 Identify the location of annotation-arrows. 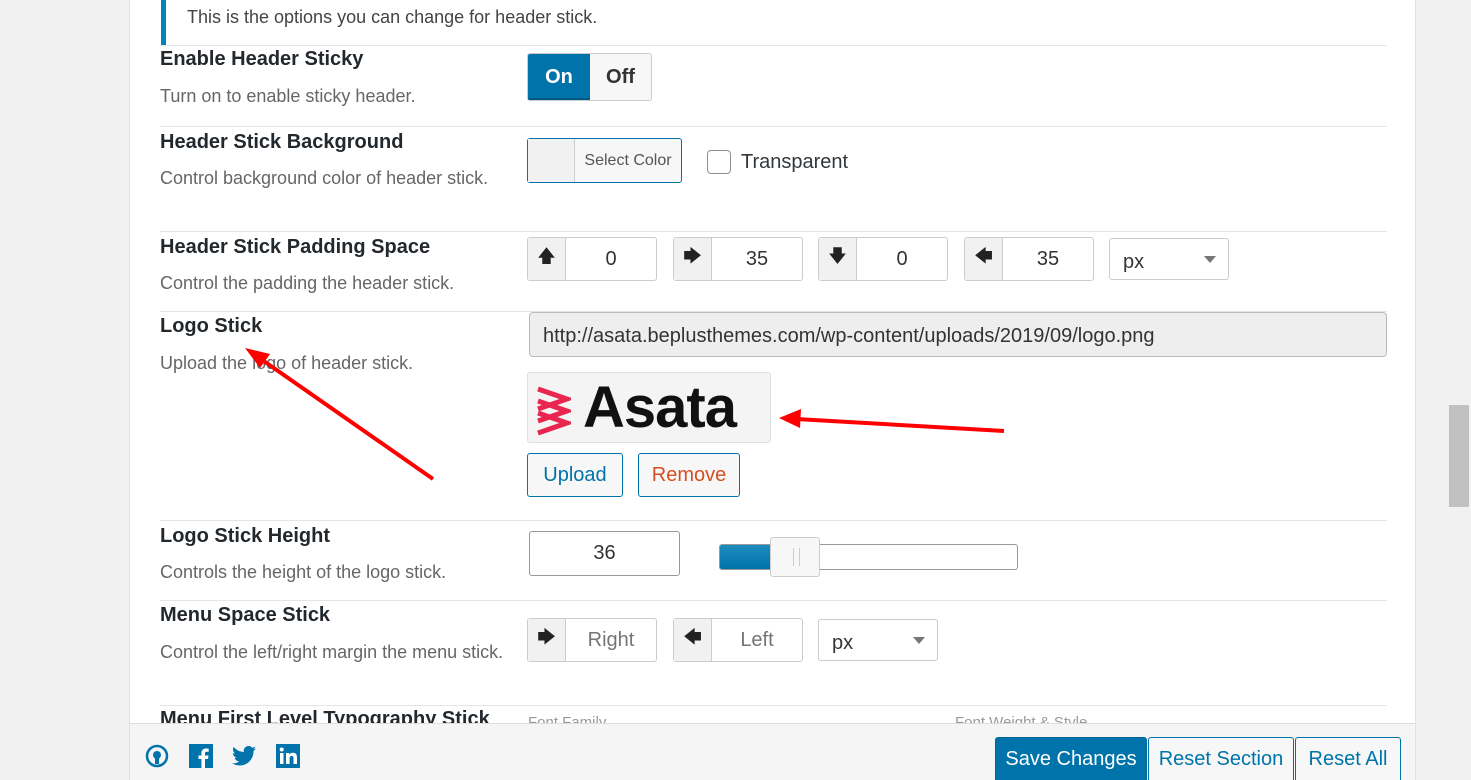
(625, 414).